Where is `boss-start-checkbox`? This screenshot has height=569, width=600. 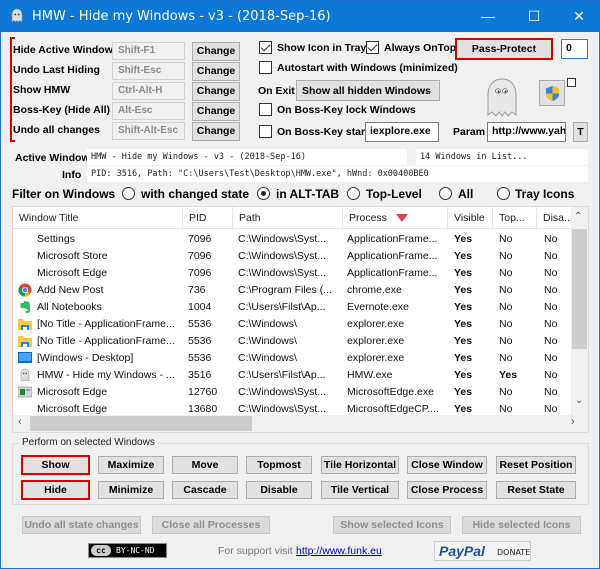
boss-start-checkbox is located at coordinates (265, 131).